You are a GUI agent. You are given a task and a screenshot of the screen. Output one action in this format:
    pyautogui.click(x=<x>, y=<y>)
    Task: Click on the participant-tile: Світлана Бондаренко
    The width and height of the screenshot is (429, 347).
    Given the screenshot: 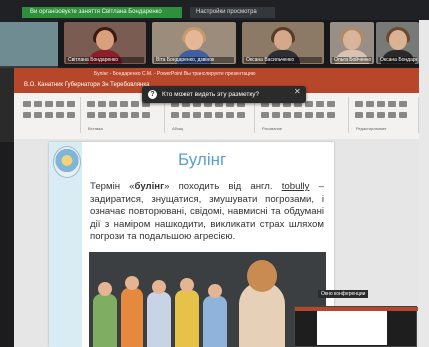 What is the action you would take?
    pyautogui.click(x=105, y=43)
    